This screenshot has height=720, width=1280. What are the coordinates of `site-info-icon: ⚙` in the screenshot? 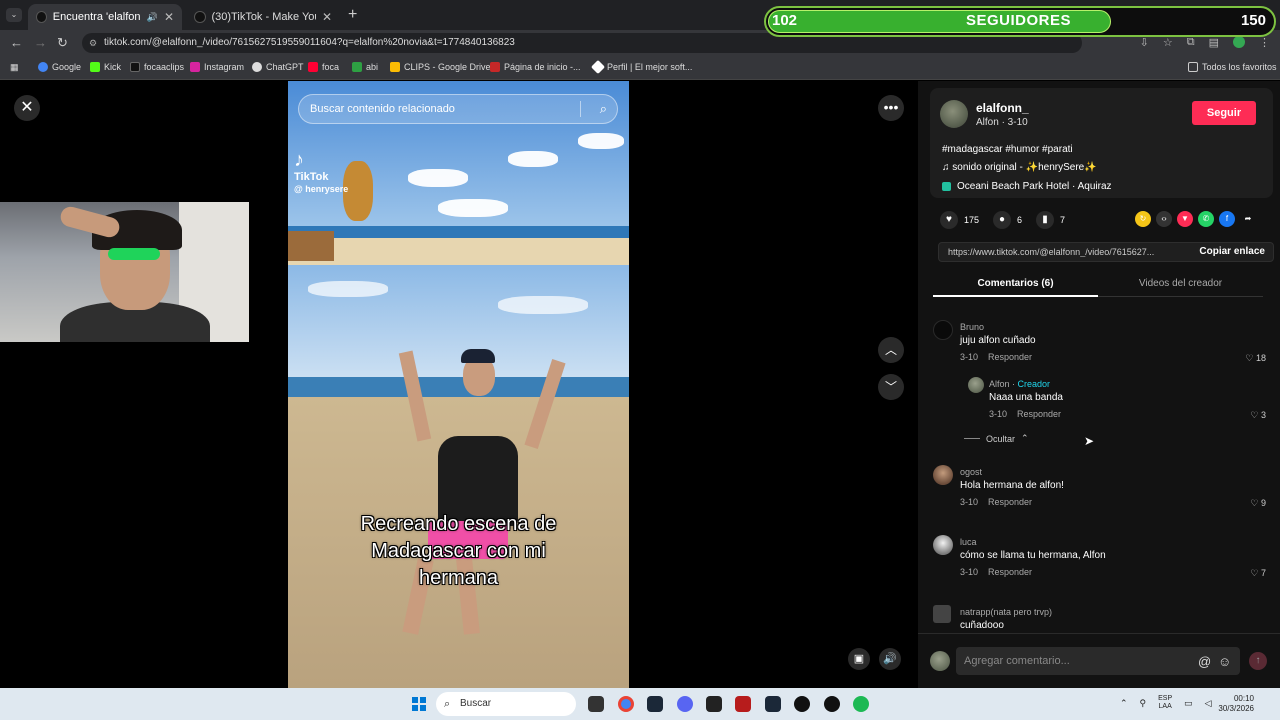 It's located at (93, 43).